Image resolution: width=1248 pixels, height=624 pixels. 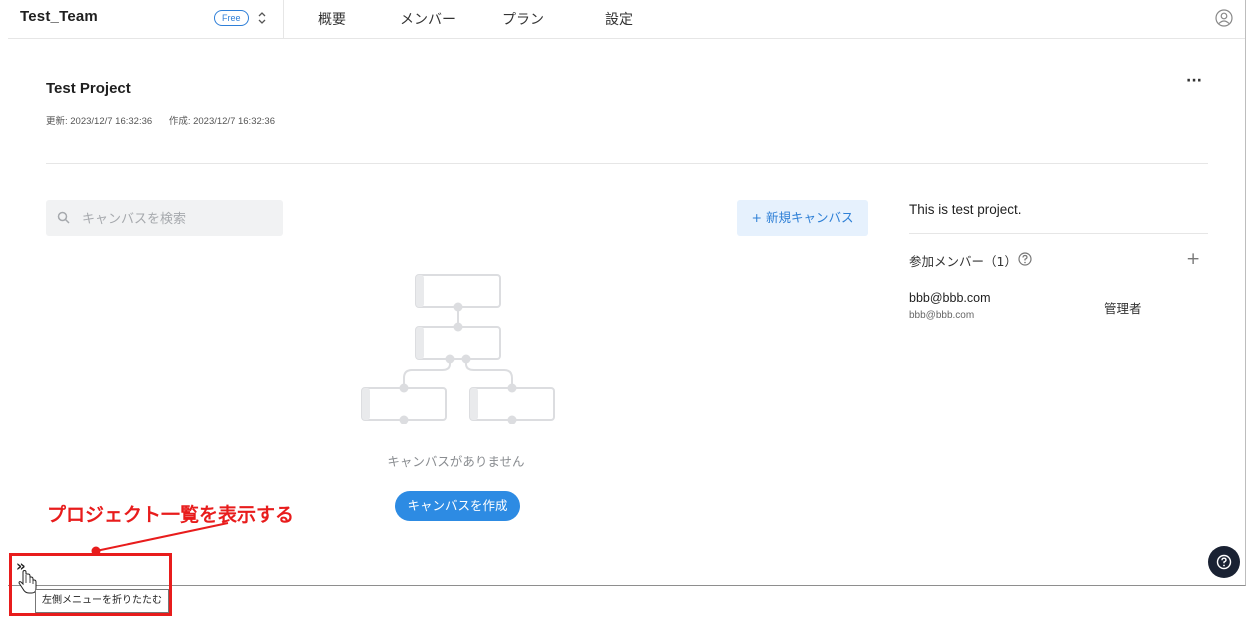 I want to click on help-button, so click(x=1224, y=562).